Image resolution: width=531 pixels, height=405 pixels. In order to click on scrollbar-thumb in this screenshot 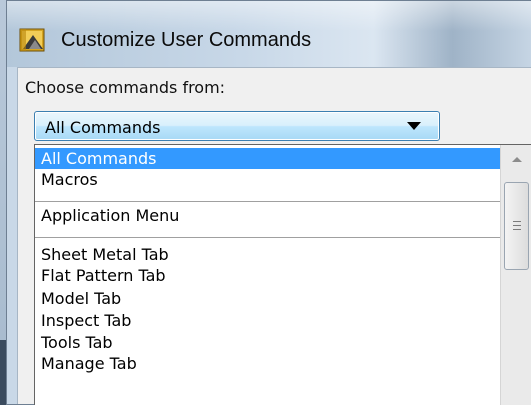, I will do `click(516, 226)`.